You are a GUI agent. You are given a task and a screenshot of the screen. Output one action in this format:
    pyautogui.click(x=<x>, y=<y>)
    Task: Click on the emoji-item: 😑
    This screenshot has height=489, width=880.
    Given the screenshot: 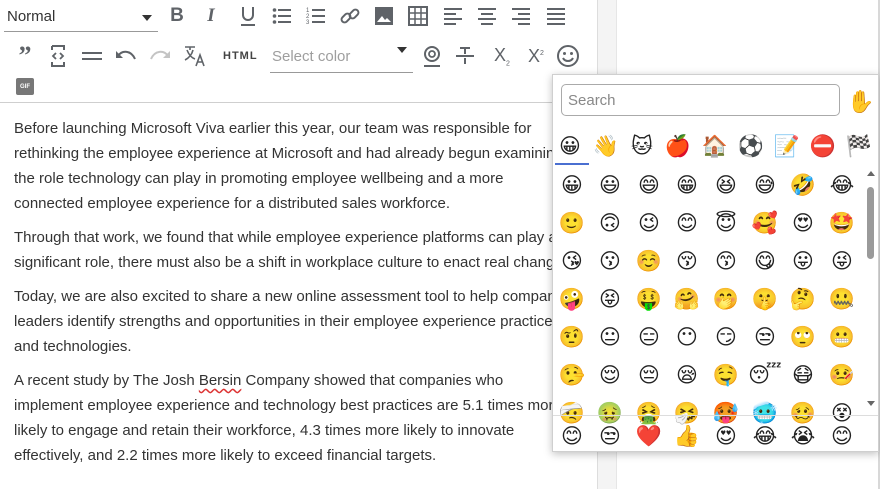 What is the action you would take?
    pyautogui.click(x=649, y=338)
    